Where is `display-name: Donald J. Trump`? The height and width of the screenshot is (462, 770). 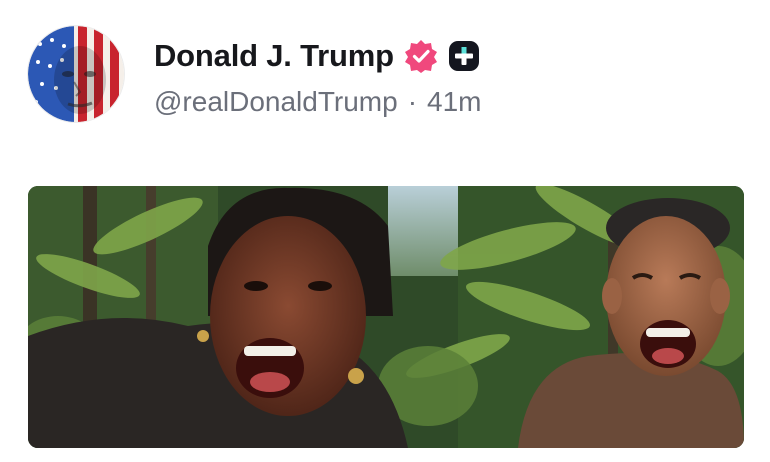 display-name: Donald J. Trump is located at coordinates (274, 56).